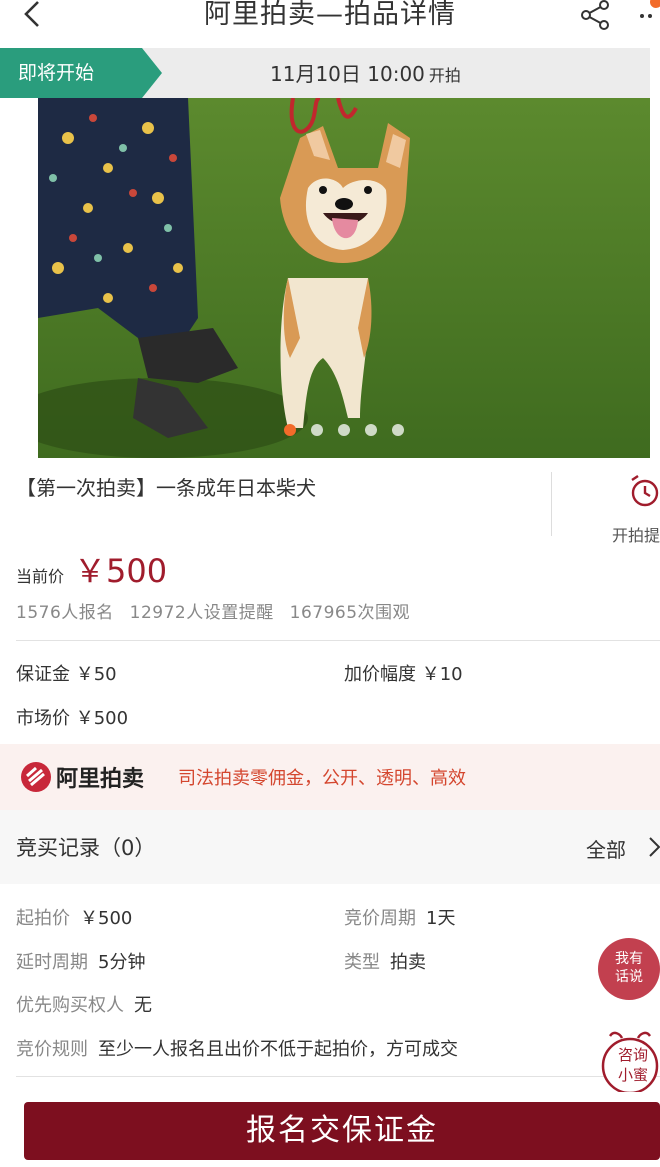 The height and width of the screenshot is (1167, 660). Describe the element at coordinates (213, 613) in the screenshot. I see `participation-stats: 1576人报名 12972人设置提醒 167965次围观` at that location.